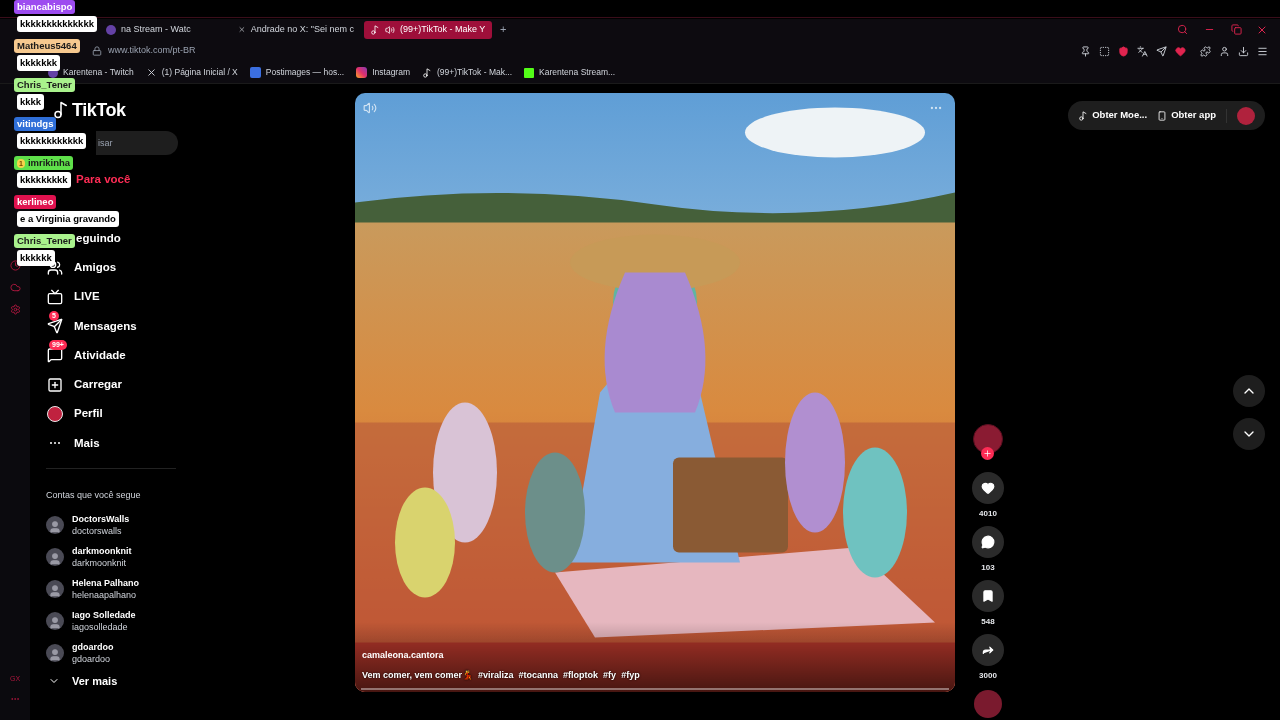 The width and height of the screenshot is (1280, 720). Describe the element at coordinates (988, 439) in the screenshot. I see `author-avatar` at that location.